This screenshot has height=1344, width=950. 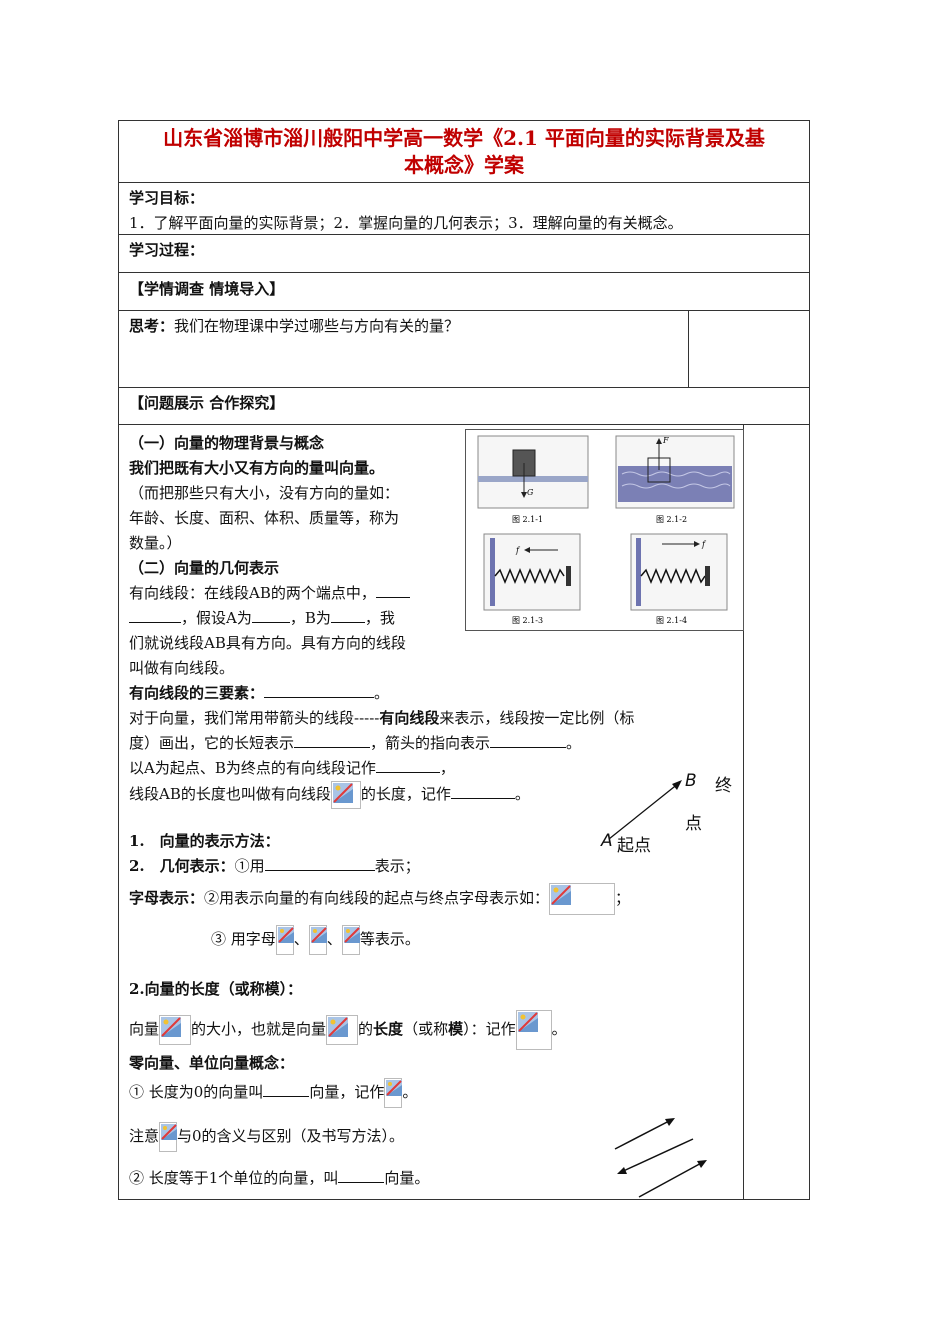 I want to click on para-2: 度）画出，它的长短表示 ，箭头的指向表示。, so click(x=355, y=742).